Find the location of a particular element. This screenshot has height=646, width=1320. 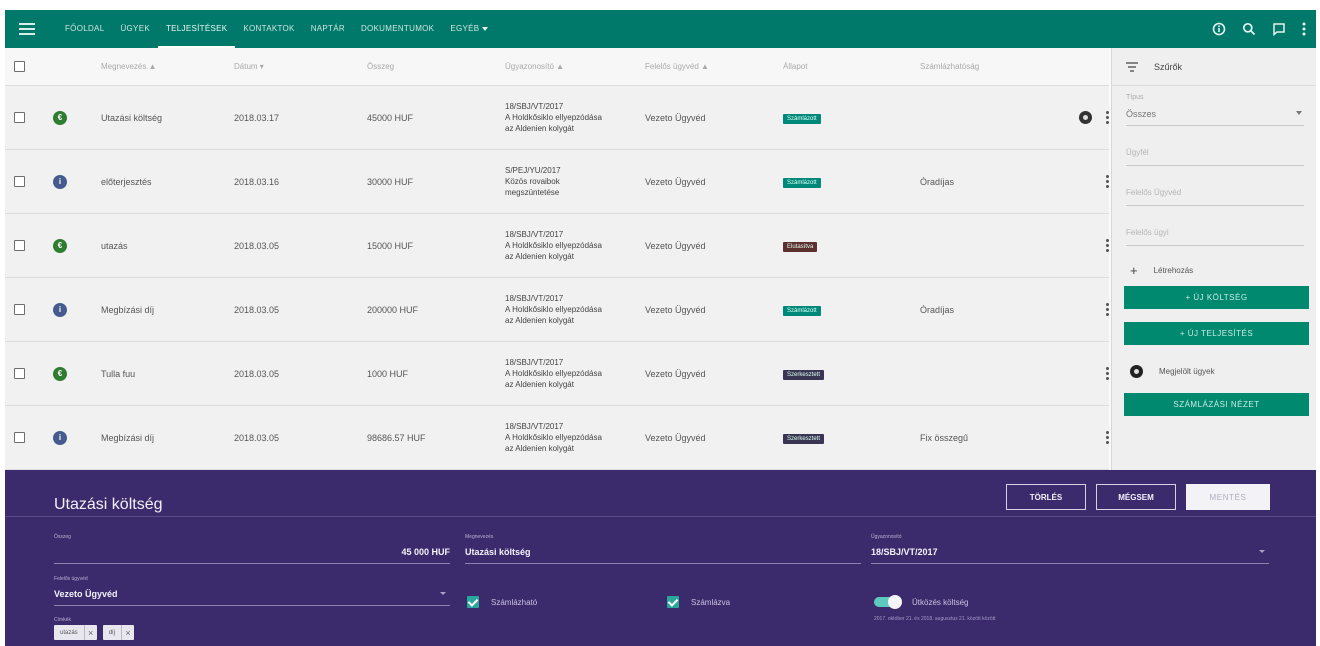

case-field: Felelős ügyi is located at coordinates (1215, 226).